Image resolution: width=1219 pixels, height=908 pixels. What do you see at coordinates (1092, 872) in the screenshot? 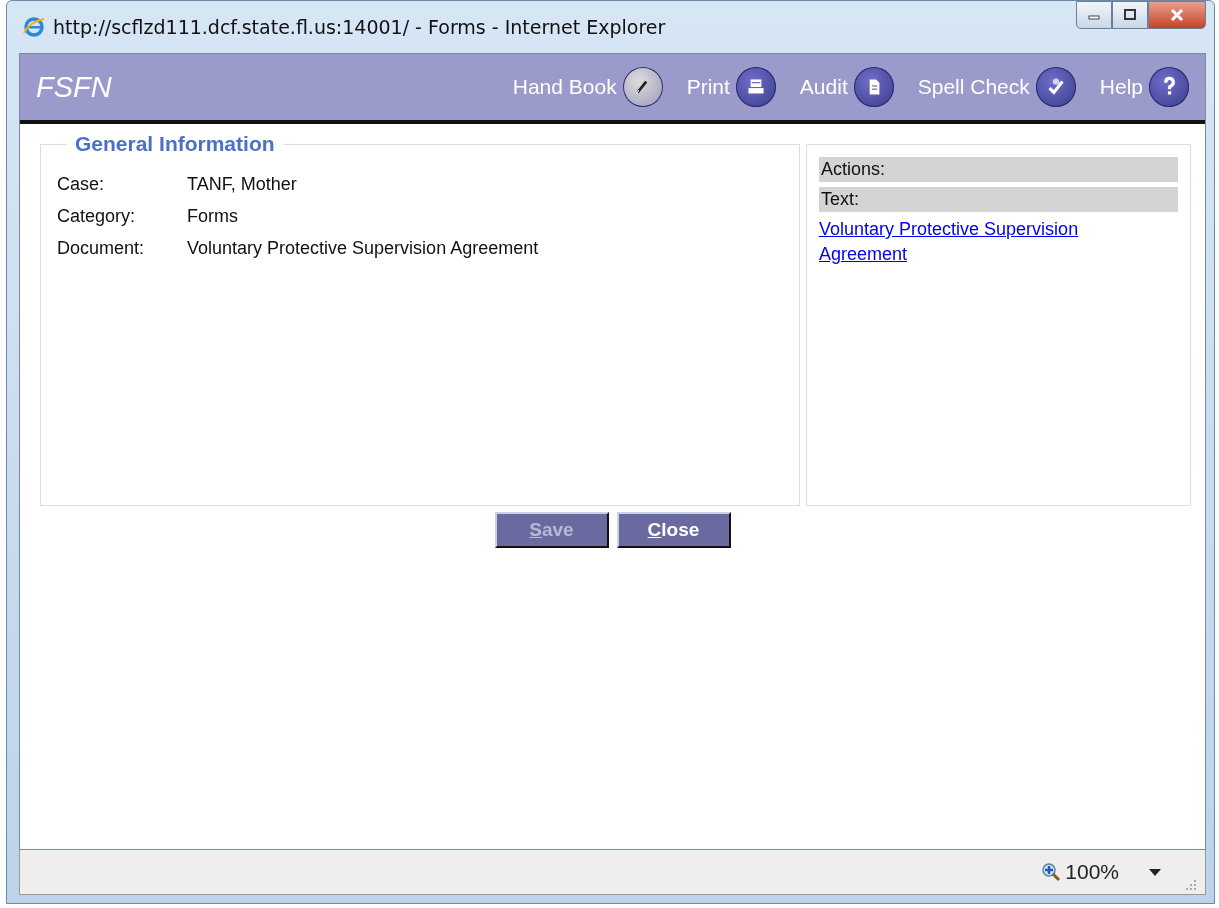
I see `zoom-level: 100%` at bounding box center [1092, 872].